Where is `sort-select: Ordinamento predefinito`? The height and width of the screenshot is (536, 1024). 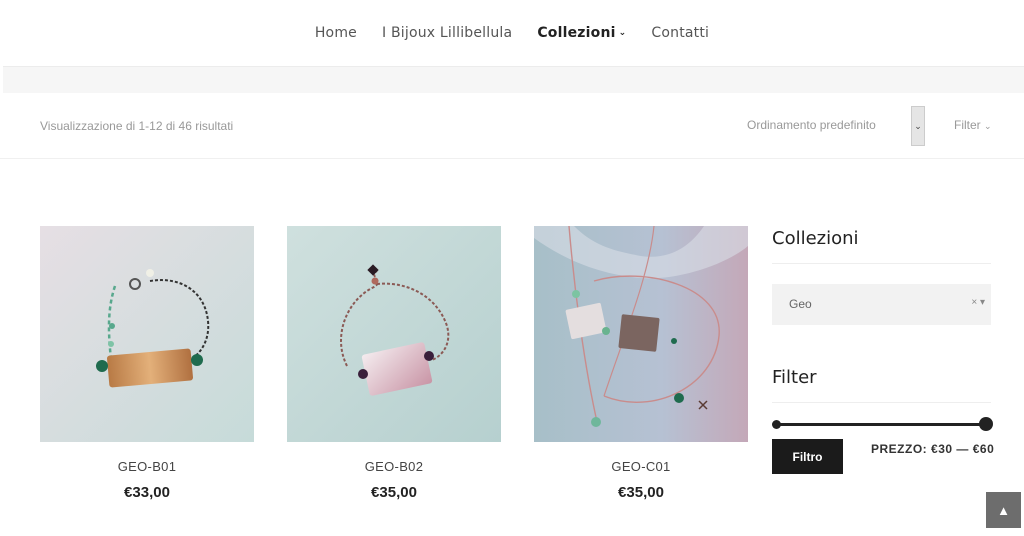 sort-select: Ordinamento predefinito is located at coordinates (811, 125).